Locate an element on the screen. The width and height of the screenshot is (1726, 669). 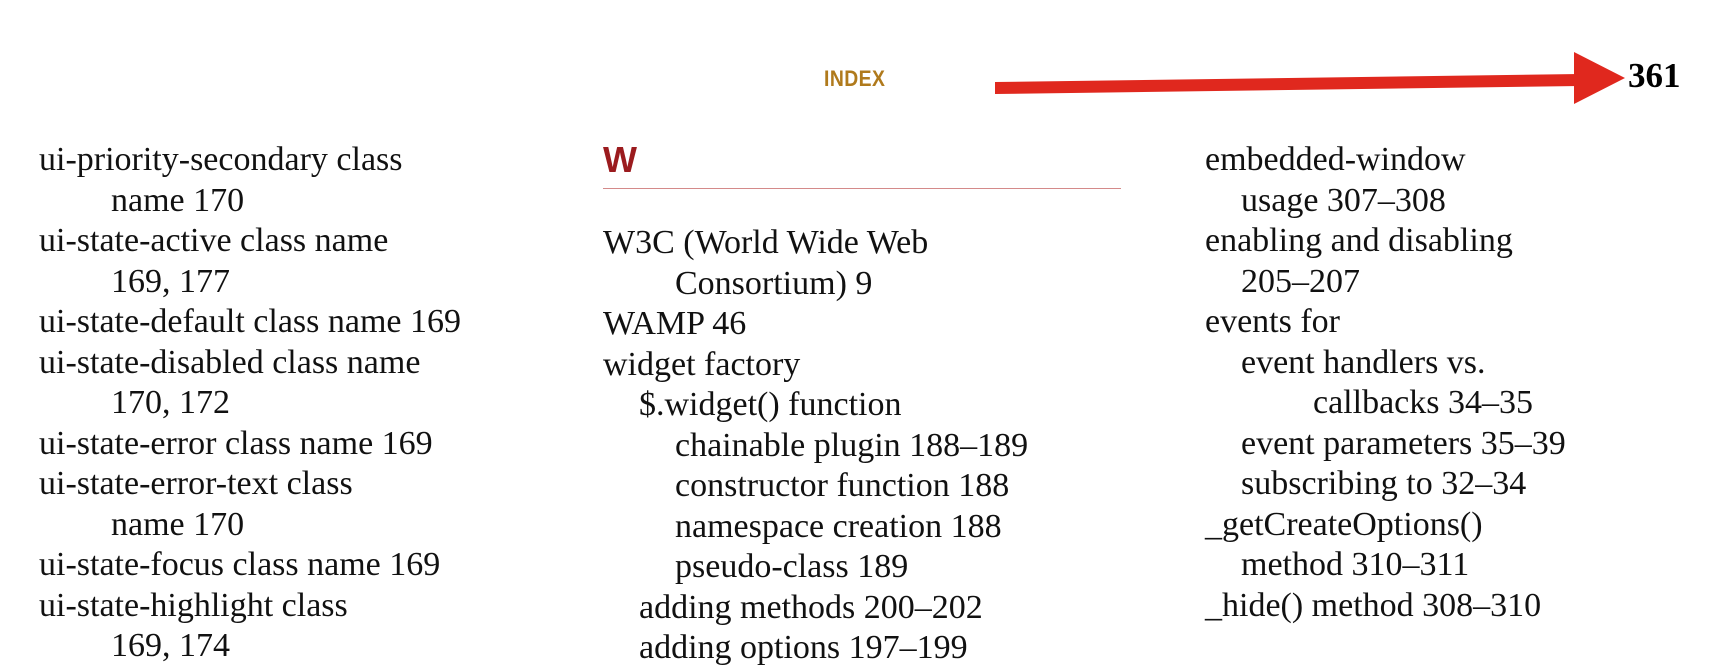
index-entry: ui-state-highlight class is located at coordinates (193, 605).